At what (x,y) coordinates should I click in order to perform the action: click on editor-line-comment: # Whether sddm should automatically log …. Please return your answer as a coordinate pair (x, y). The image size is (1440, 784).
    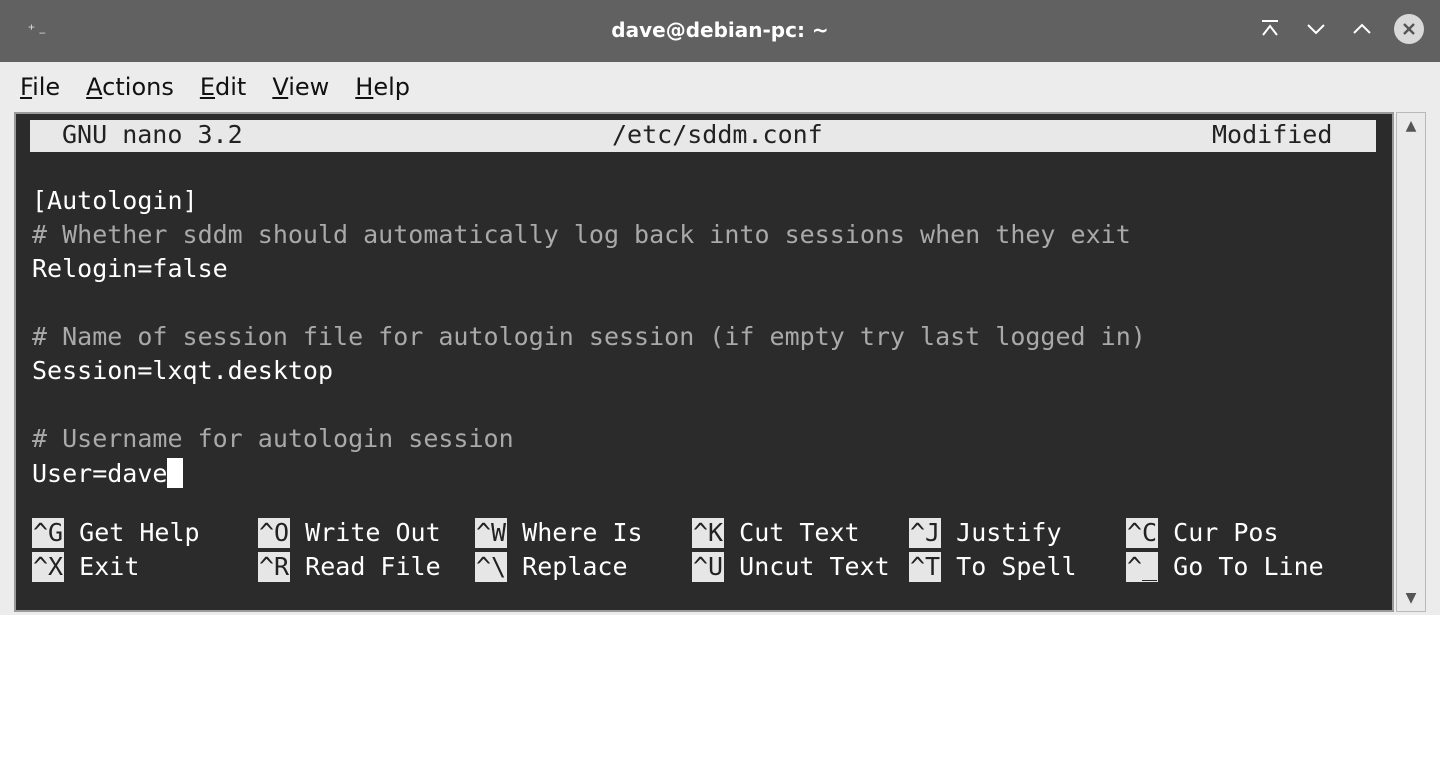
    Looking at the image, I should click on (581, 234).